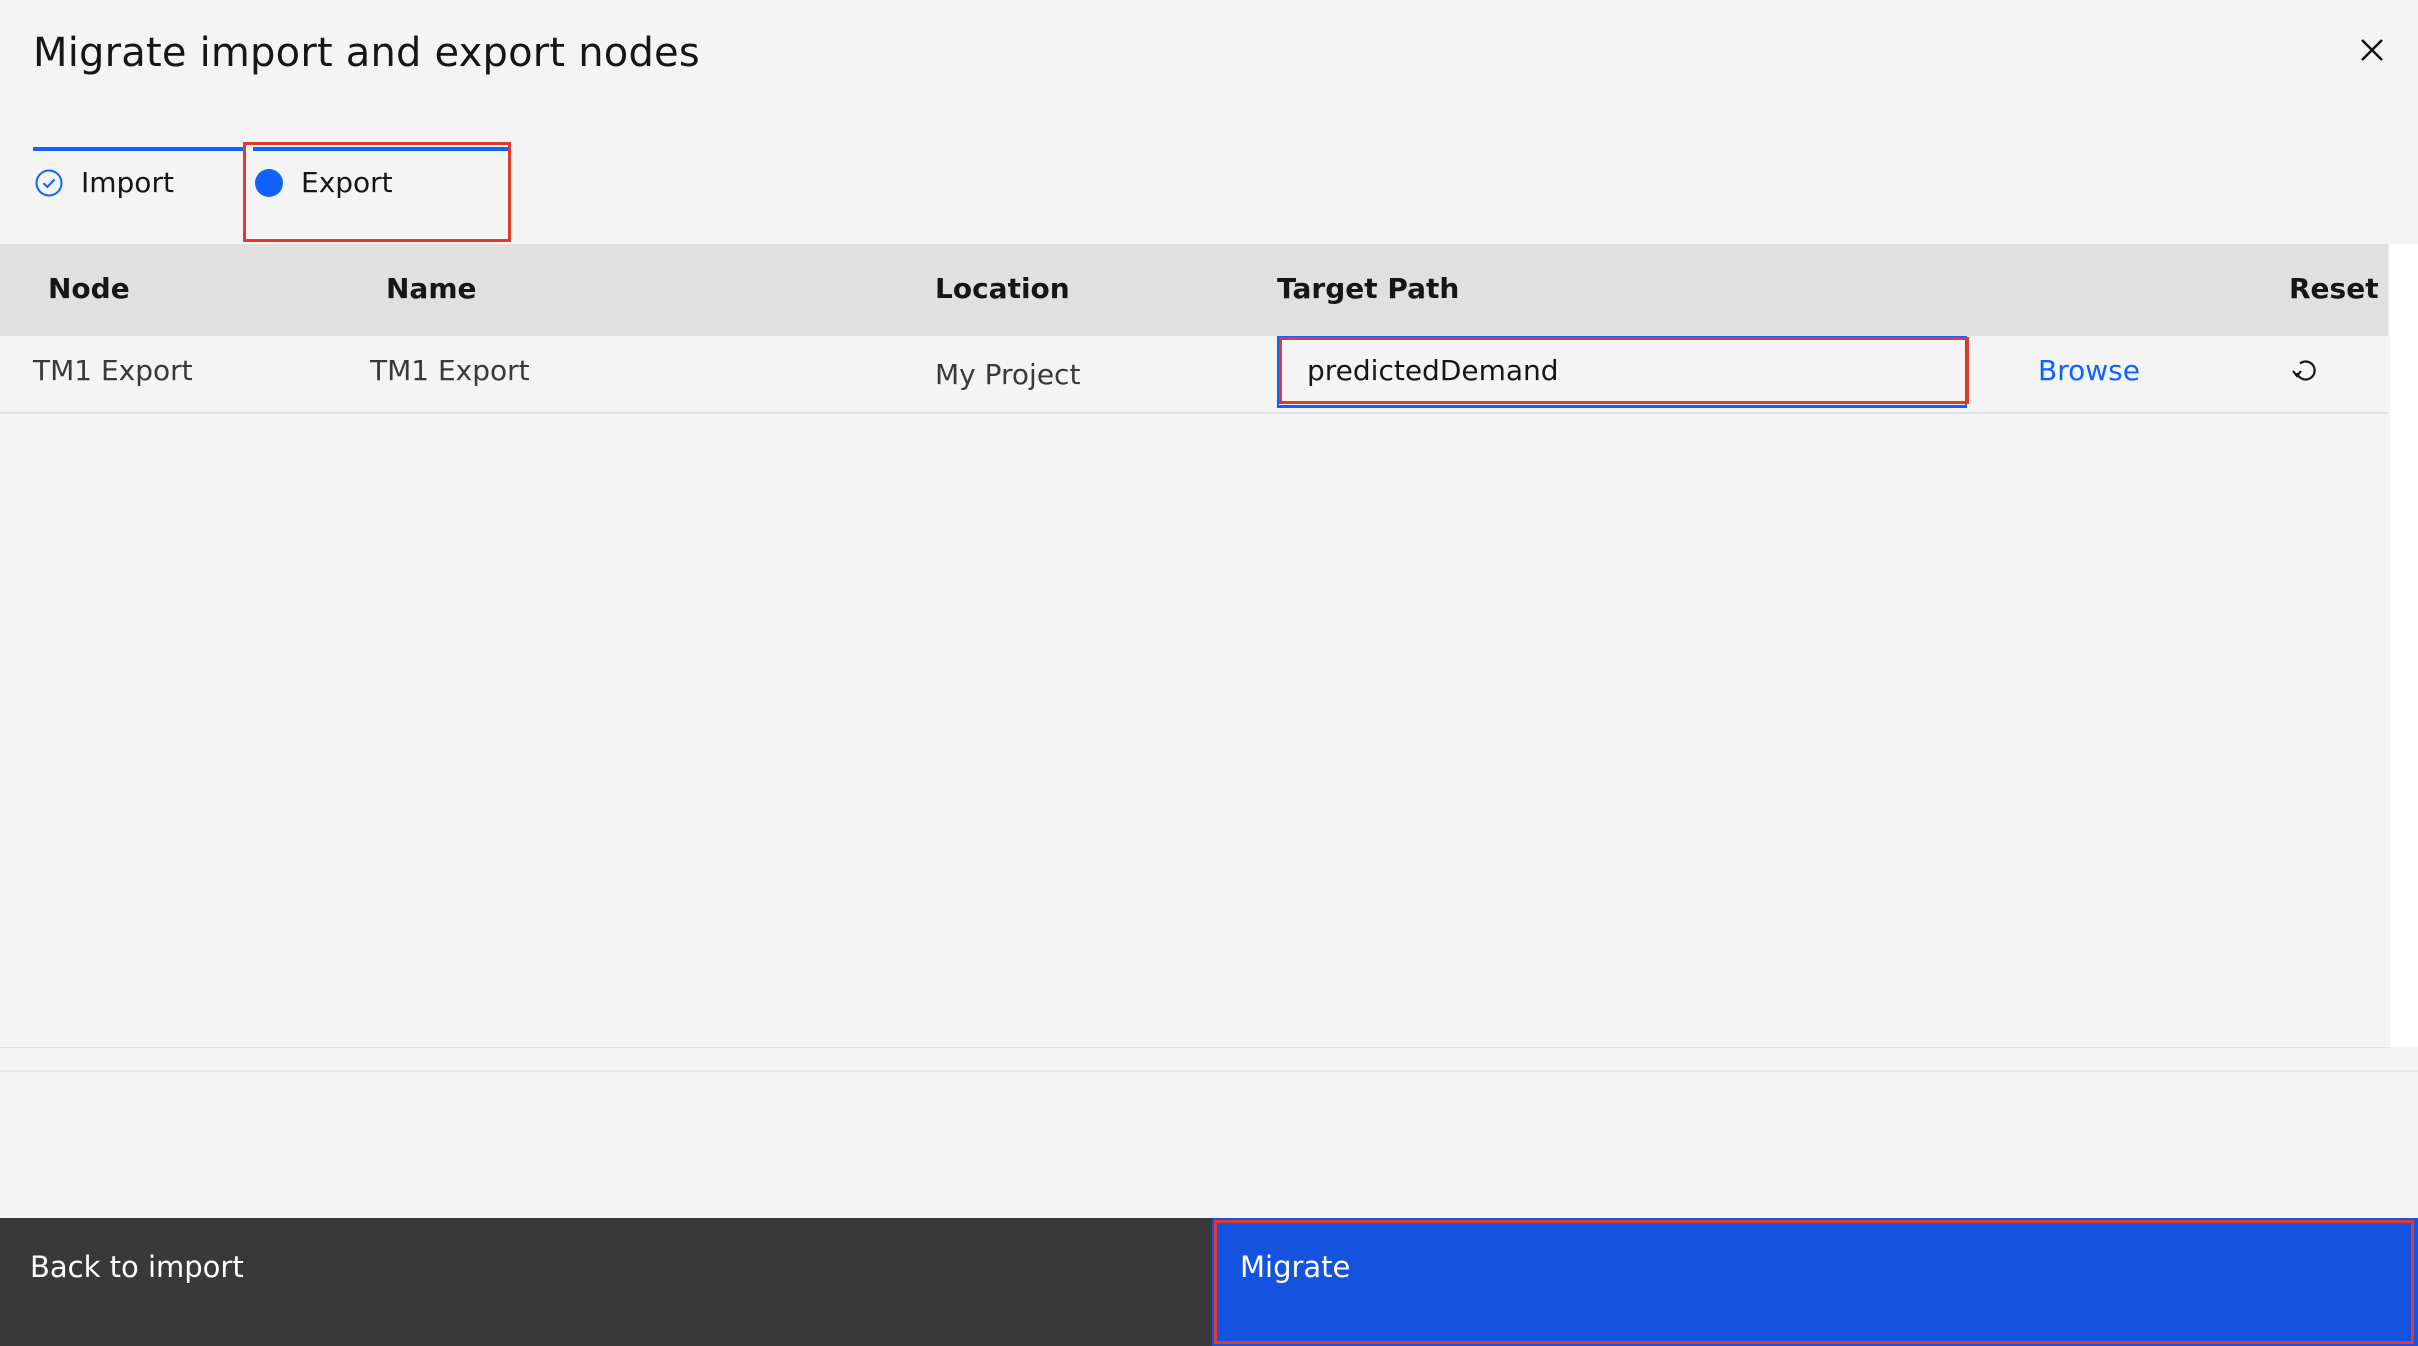 The height and width of the screenshot is (1346, 2418). What do you see at coordinates (1008, 374) in the screenshot?
I see `cell-location: My Project` at bounding box center [1008, 374].